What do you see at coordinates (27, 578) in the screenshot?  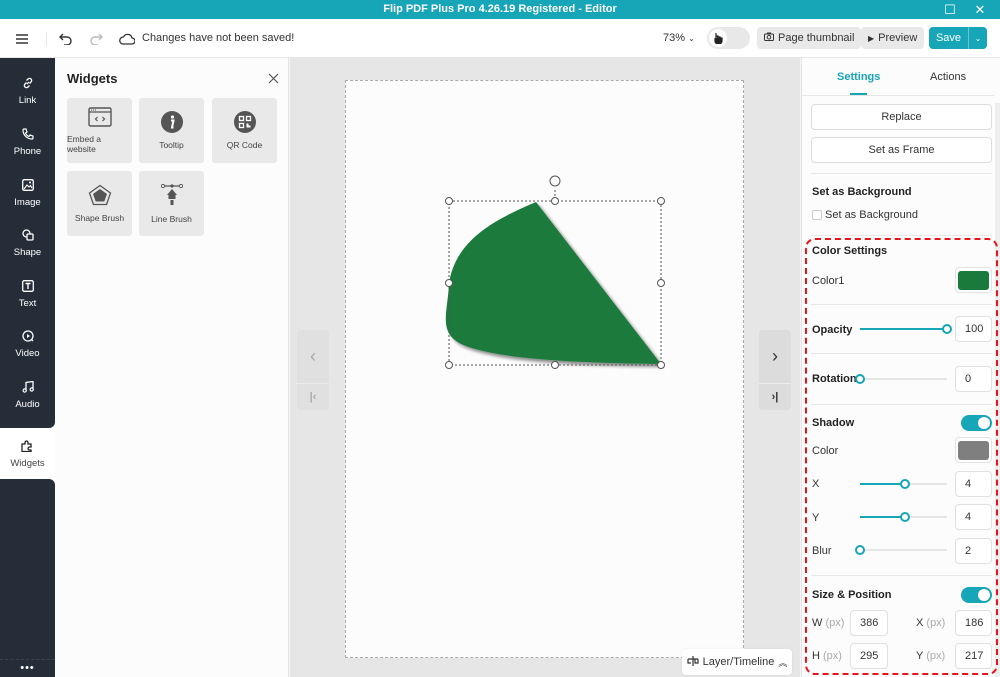 I see `sidebar-dark-section-bottom` at bounding box center [27, 578].